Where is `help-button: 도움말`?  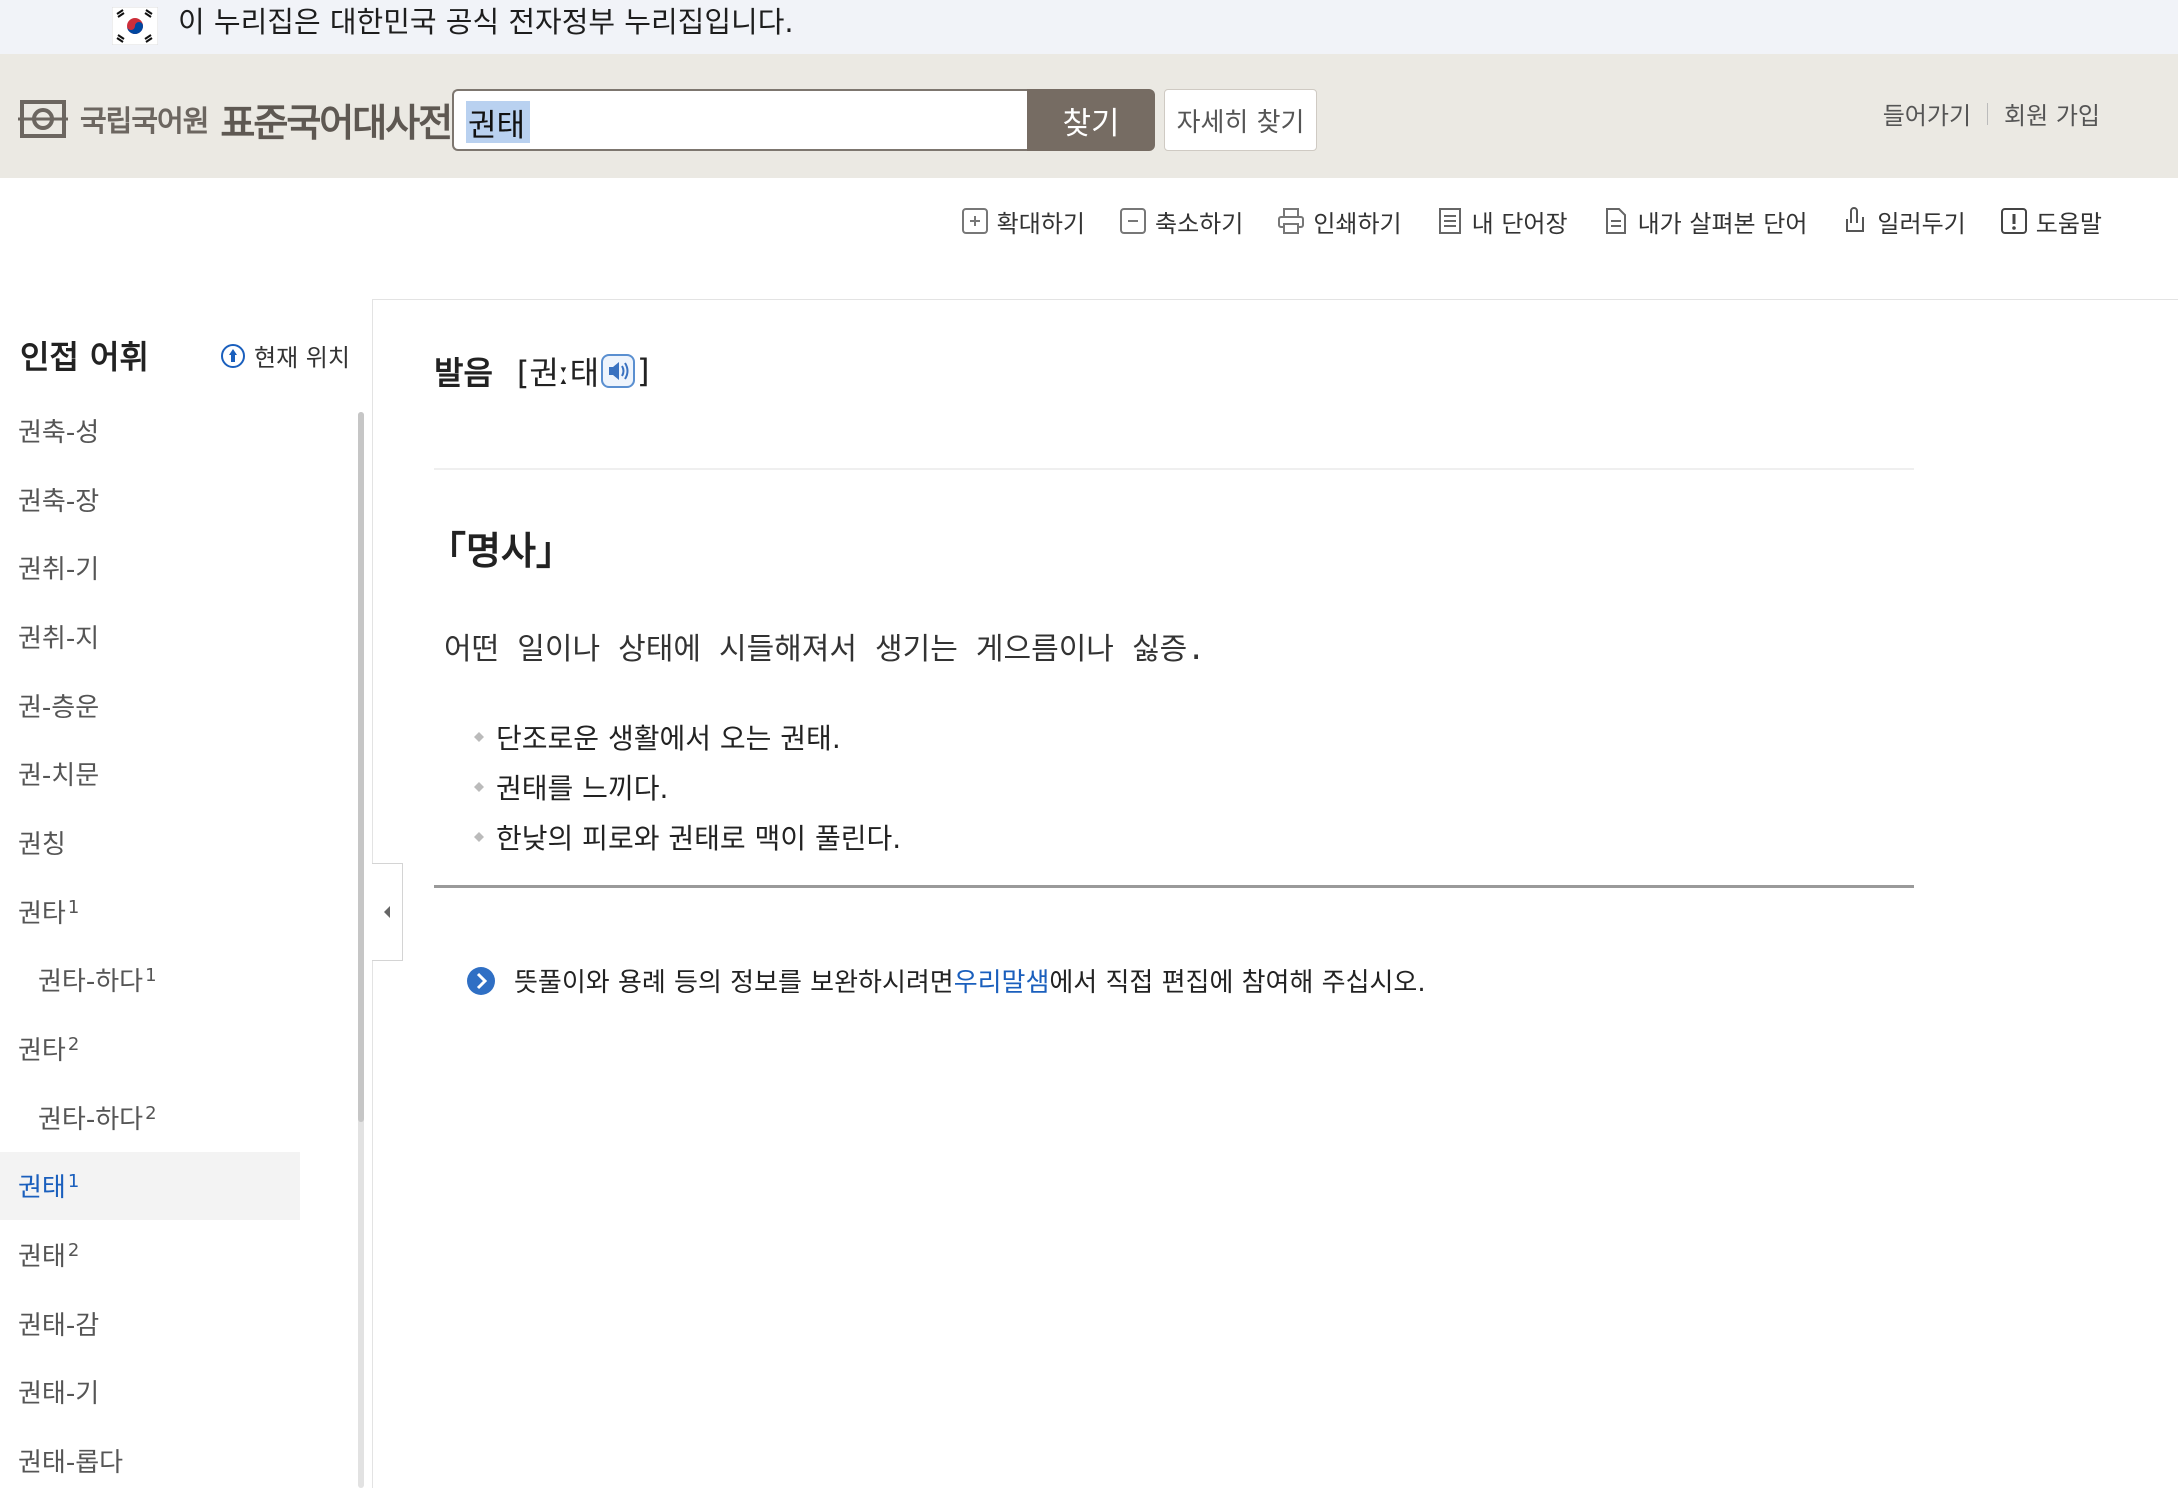 help-button: 도움말 is located at coordinates (2051, 221).